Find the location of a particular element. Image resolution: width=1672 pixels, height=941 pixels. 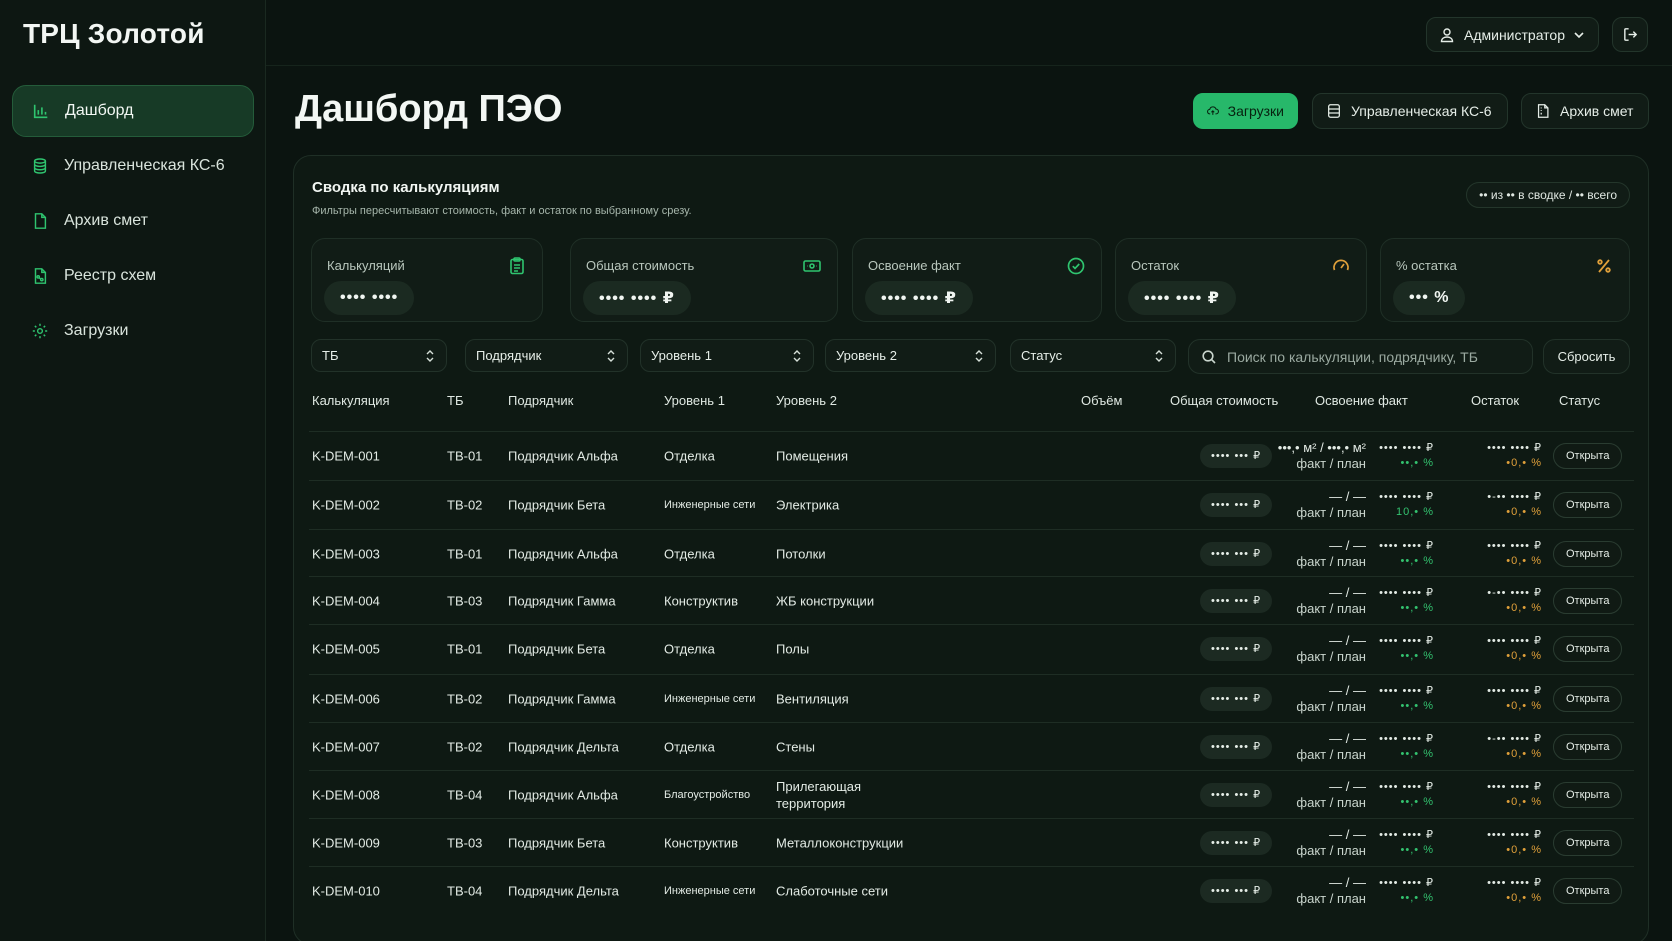

filter-label: Уровень 1 is located at coordinates (681, 355).